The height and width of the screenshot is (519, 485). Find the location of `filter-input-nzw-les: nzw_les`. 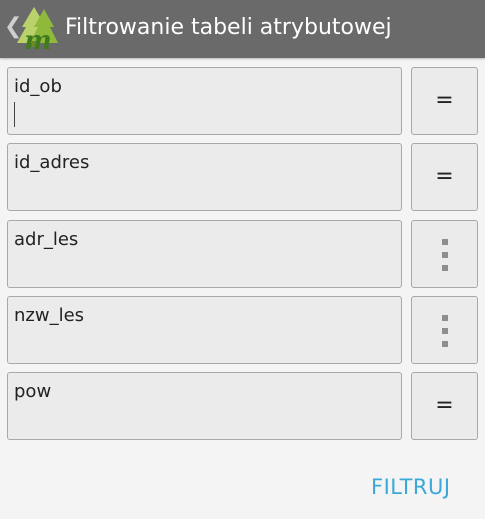

filter-input-nzw-les: nzw_les is located at coordinates (204, 330).